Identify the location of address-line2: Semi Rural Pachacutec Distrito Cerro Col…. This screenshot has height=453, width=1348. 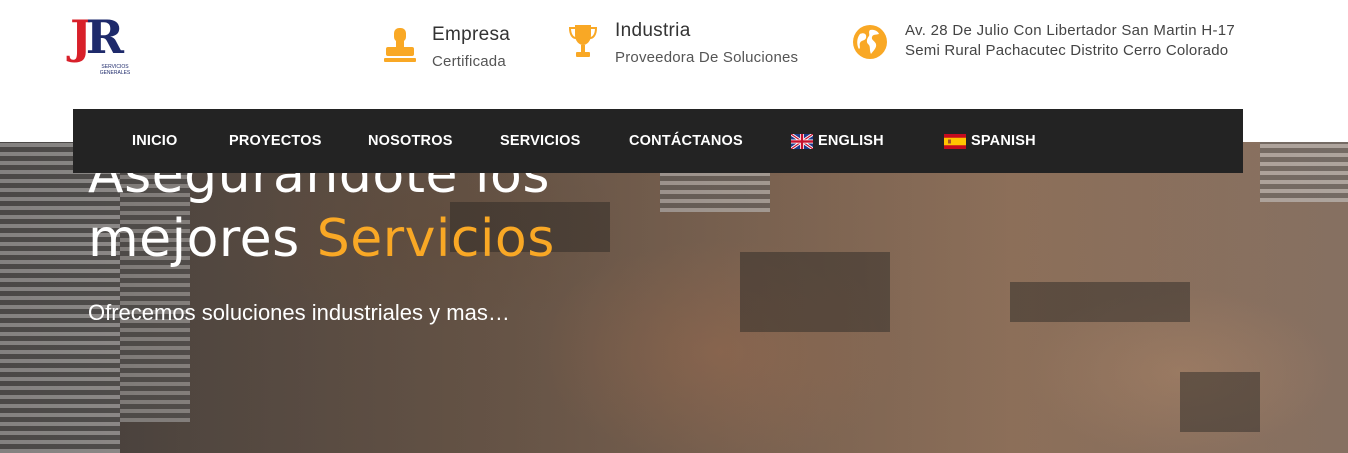
(1067, 50).